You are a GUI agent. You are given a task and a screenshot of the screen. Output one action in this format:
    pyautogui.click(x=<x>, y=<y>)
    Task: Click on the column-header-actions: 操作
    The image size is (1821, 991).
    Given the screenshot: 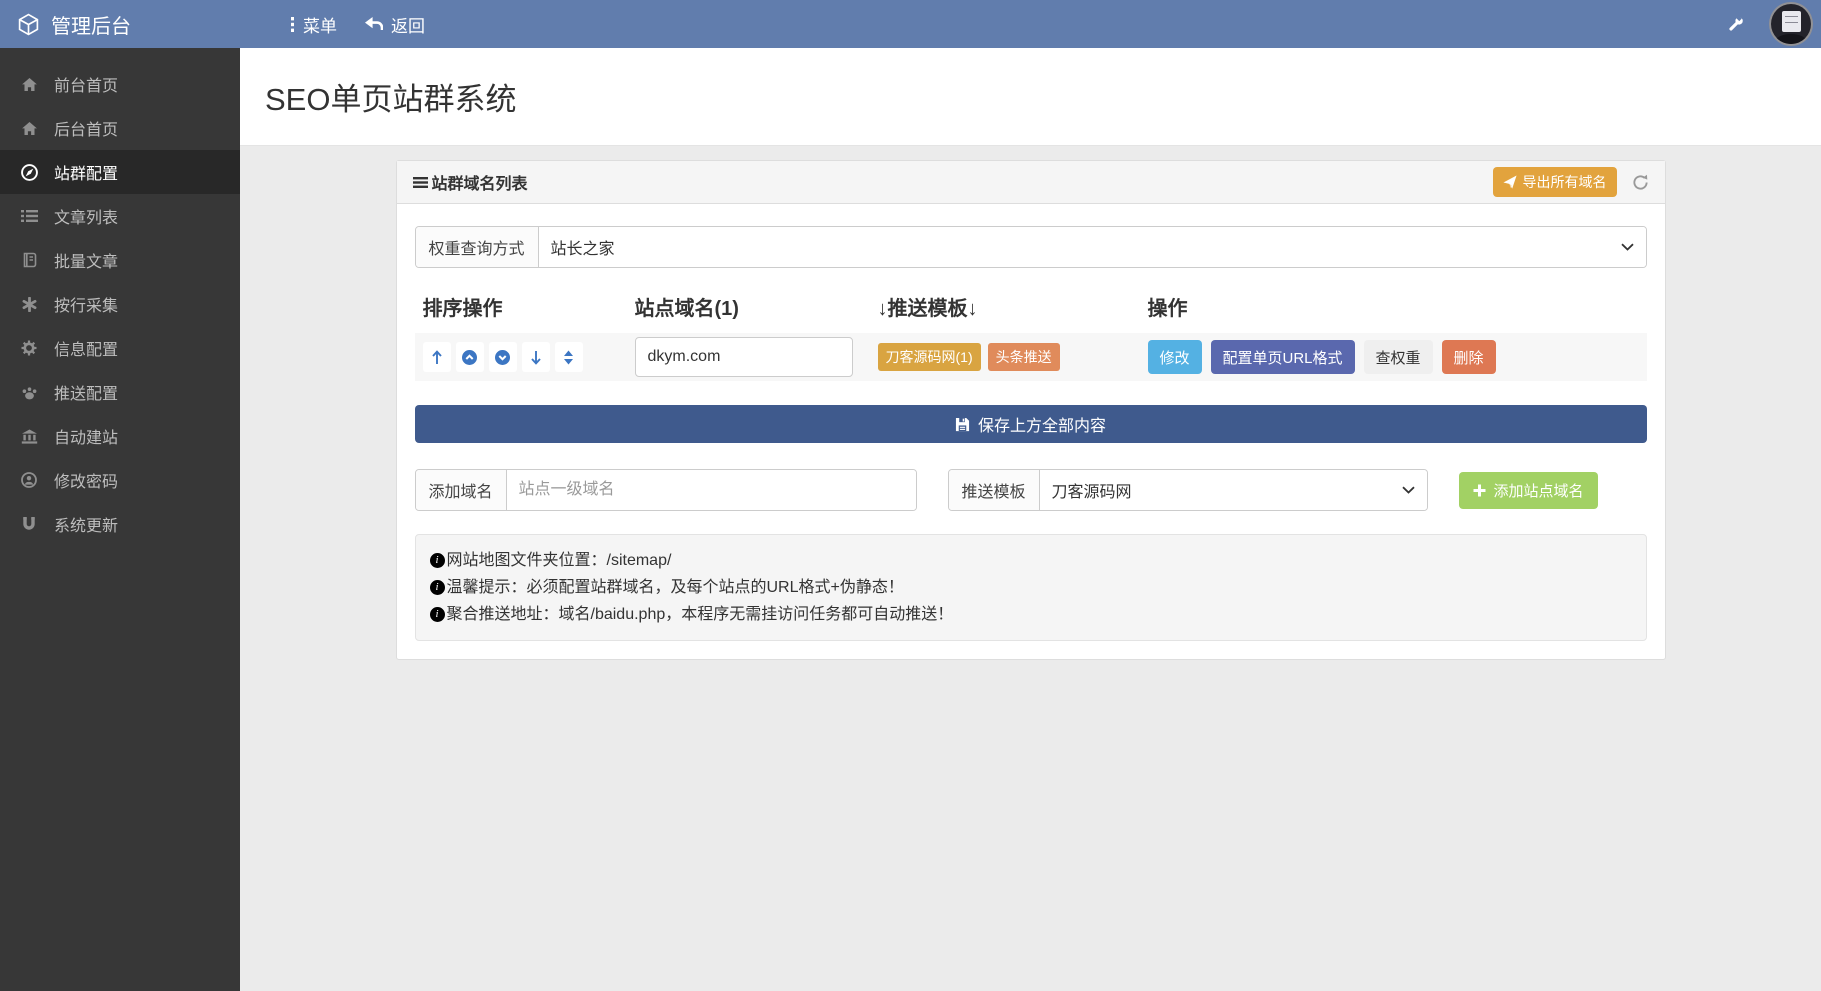 What is the action you would take?
    pyautogui.click(x=1167, y=309)
    